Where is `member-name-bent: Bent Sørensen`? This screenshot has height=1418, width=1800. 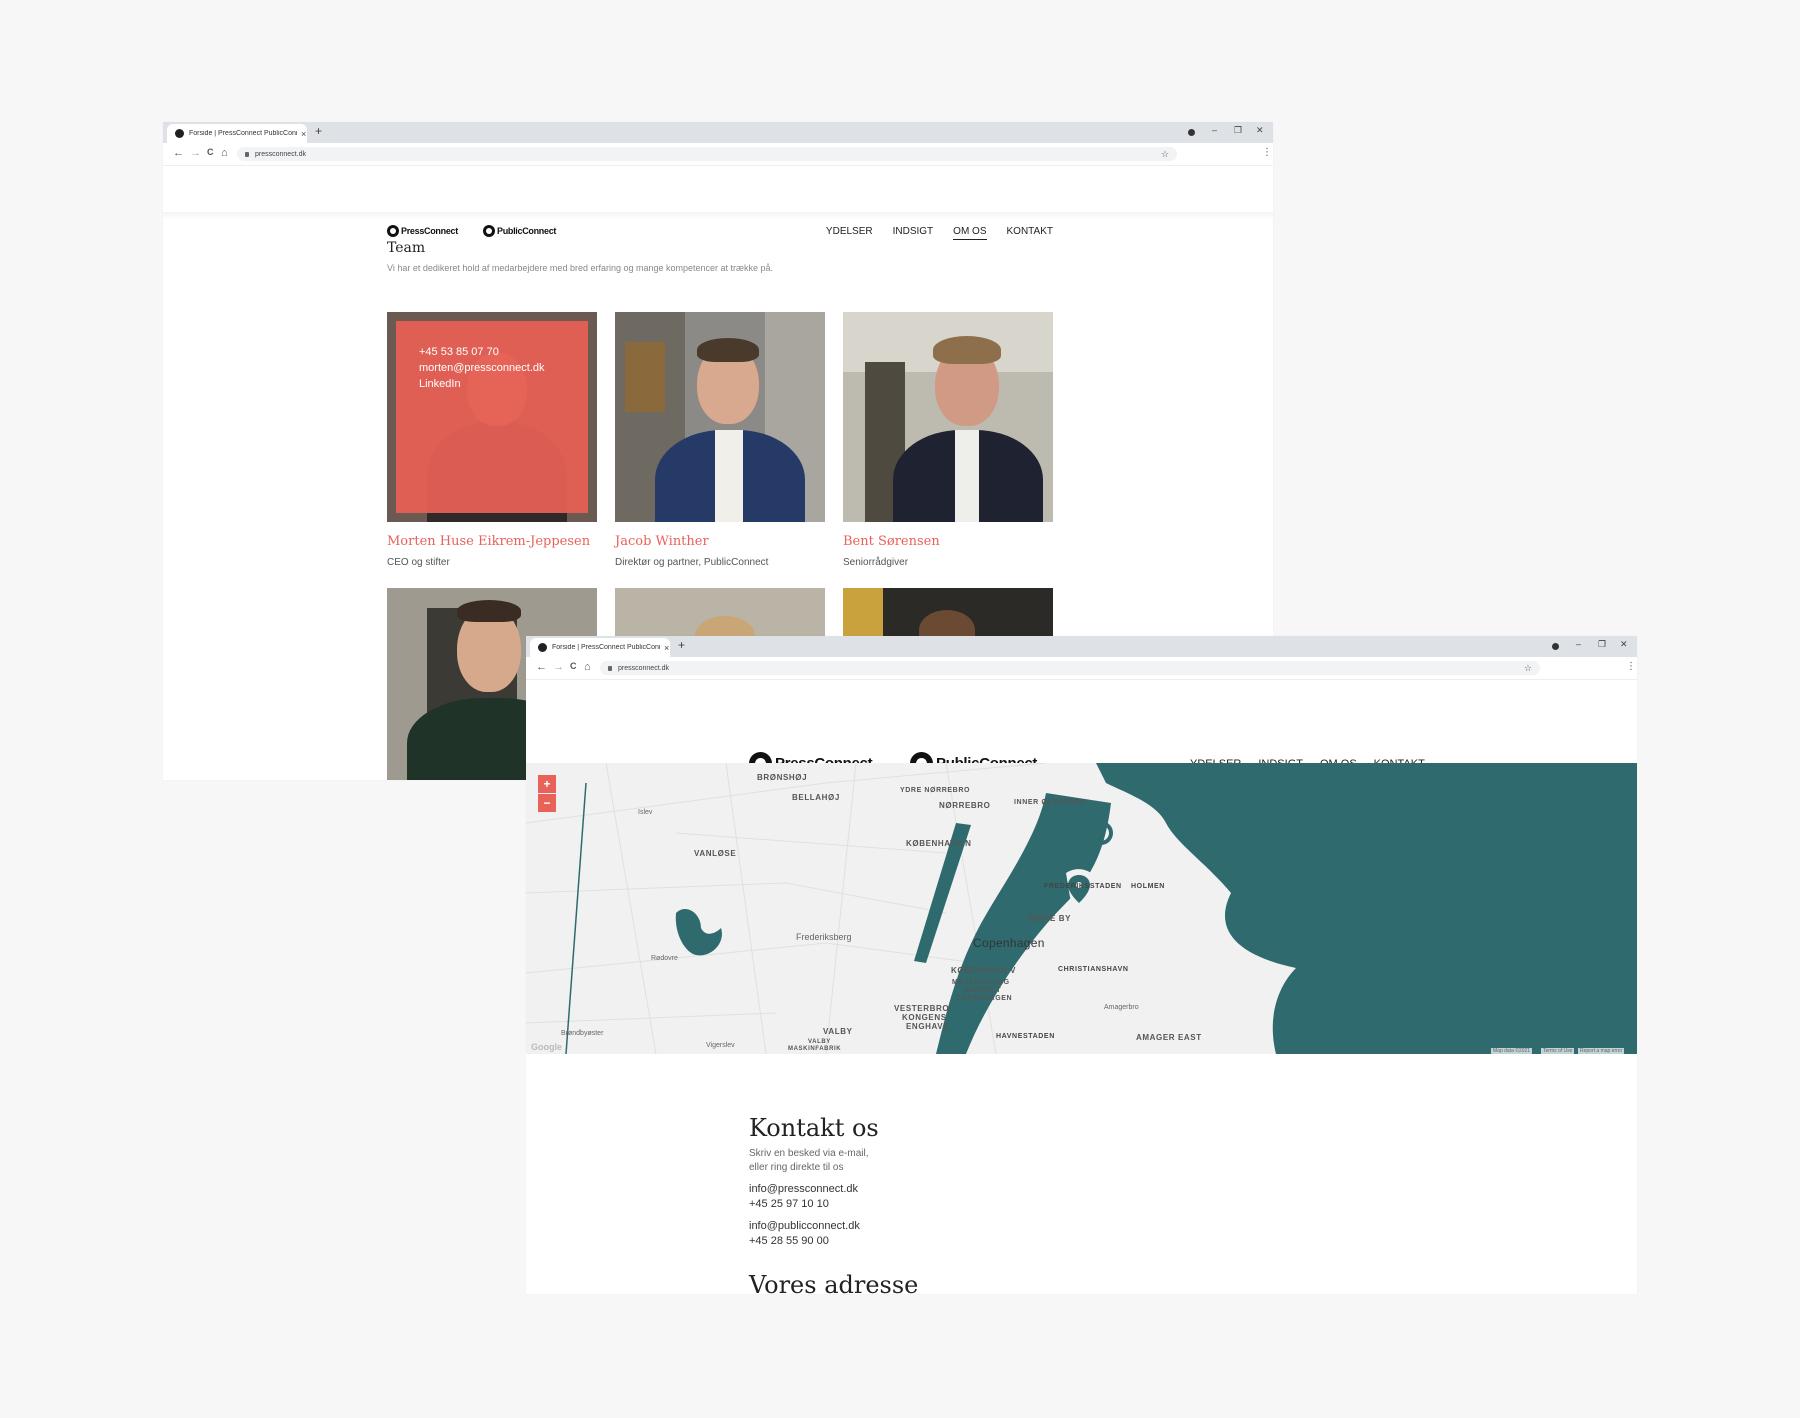
member-name-bent: Bent Sørensen is located at coordinates (891, 541).